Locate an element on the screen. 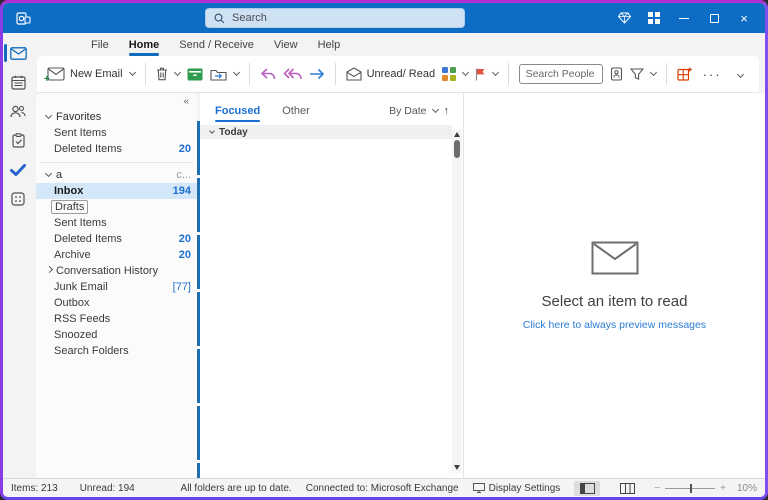 This screenshot has height=500, width=768. reply-all-button is located at coordinates (292, 74).